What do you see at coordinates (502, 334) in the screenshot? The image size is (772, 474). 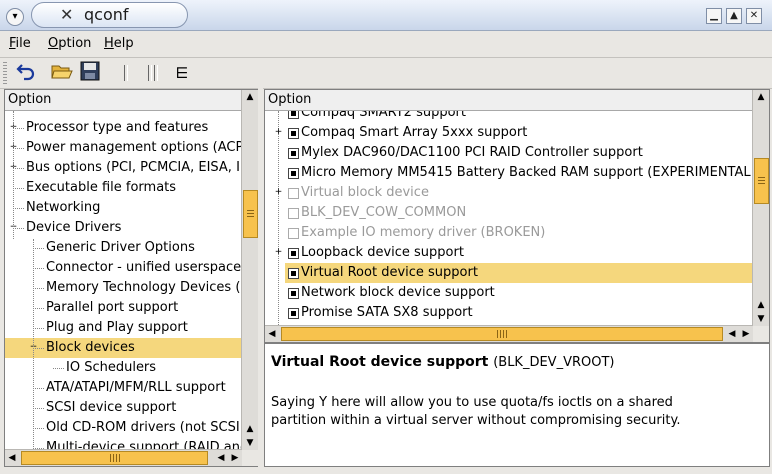 I see `right-hscroll-thumb` at bounding box center [502, 334].